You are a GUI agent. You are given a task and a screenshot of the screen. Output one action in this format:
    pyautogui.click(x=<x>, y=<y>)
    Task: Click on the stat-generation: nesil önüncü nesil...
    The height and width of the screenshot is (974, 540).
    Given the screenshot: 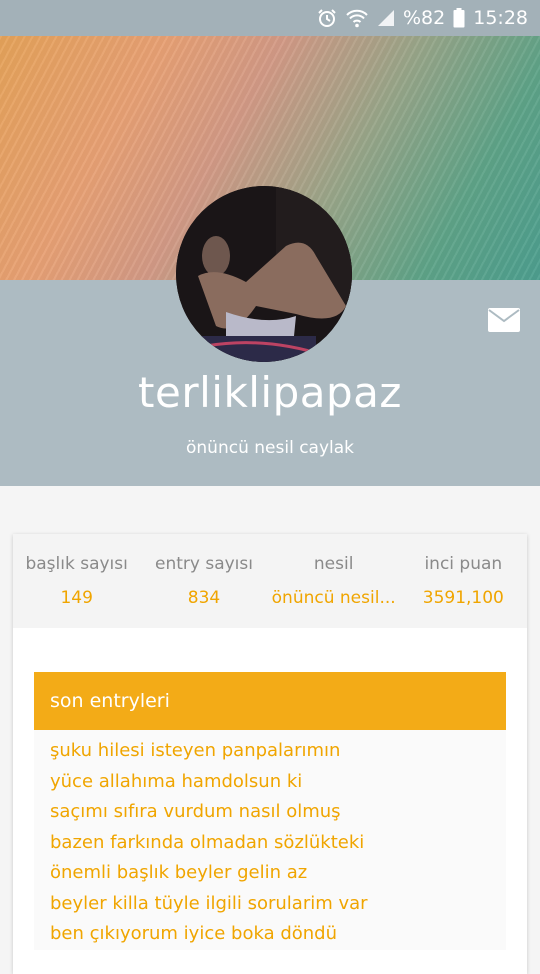 What is the action you would take?
    pyautogui.click(x=334, y=581)
    